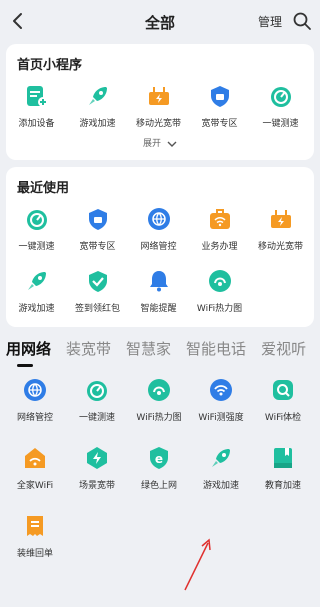 The width and height of the screenshot is (320, 607). What do you see at coordinates (158, 309) in the screenshot?
I see `app-item-label: 智能提醒` at bounding box center [158, 309].